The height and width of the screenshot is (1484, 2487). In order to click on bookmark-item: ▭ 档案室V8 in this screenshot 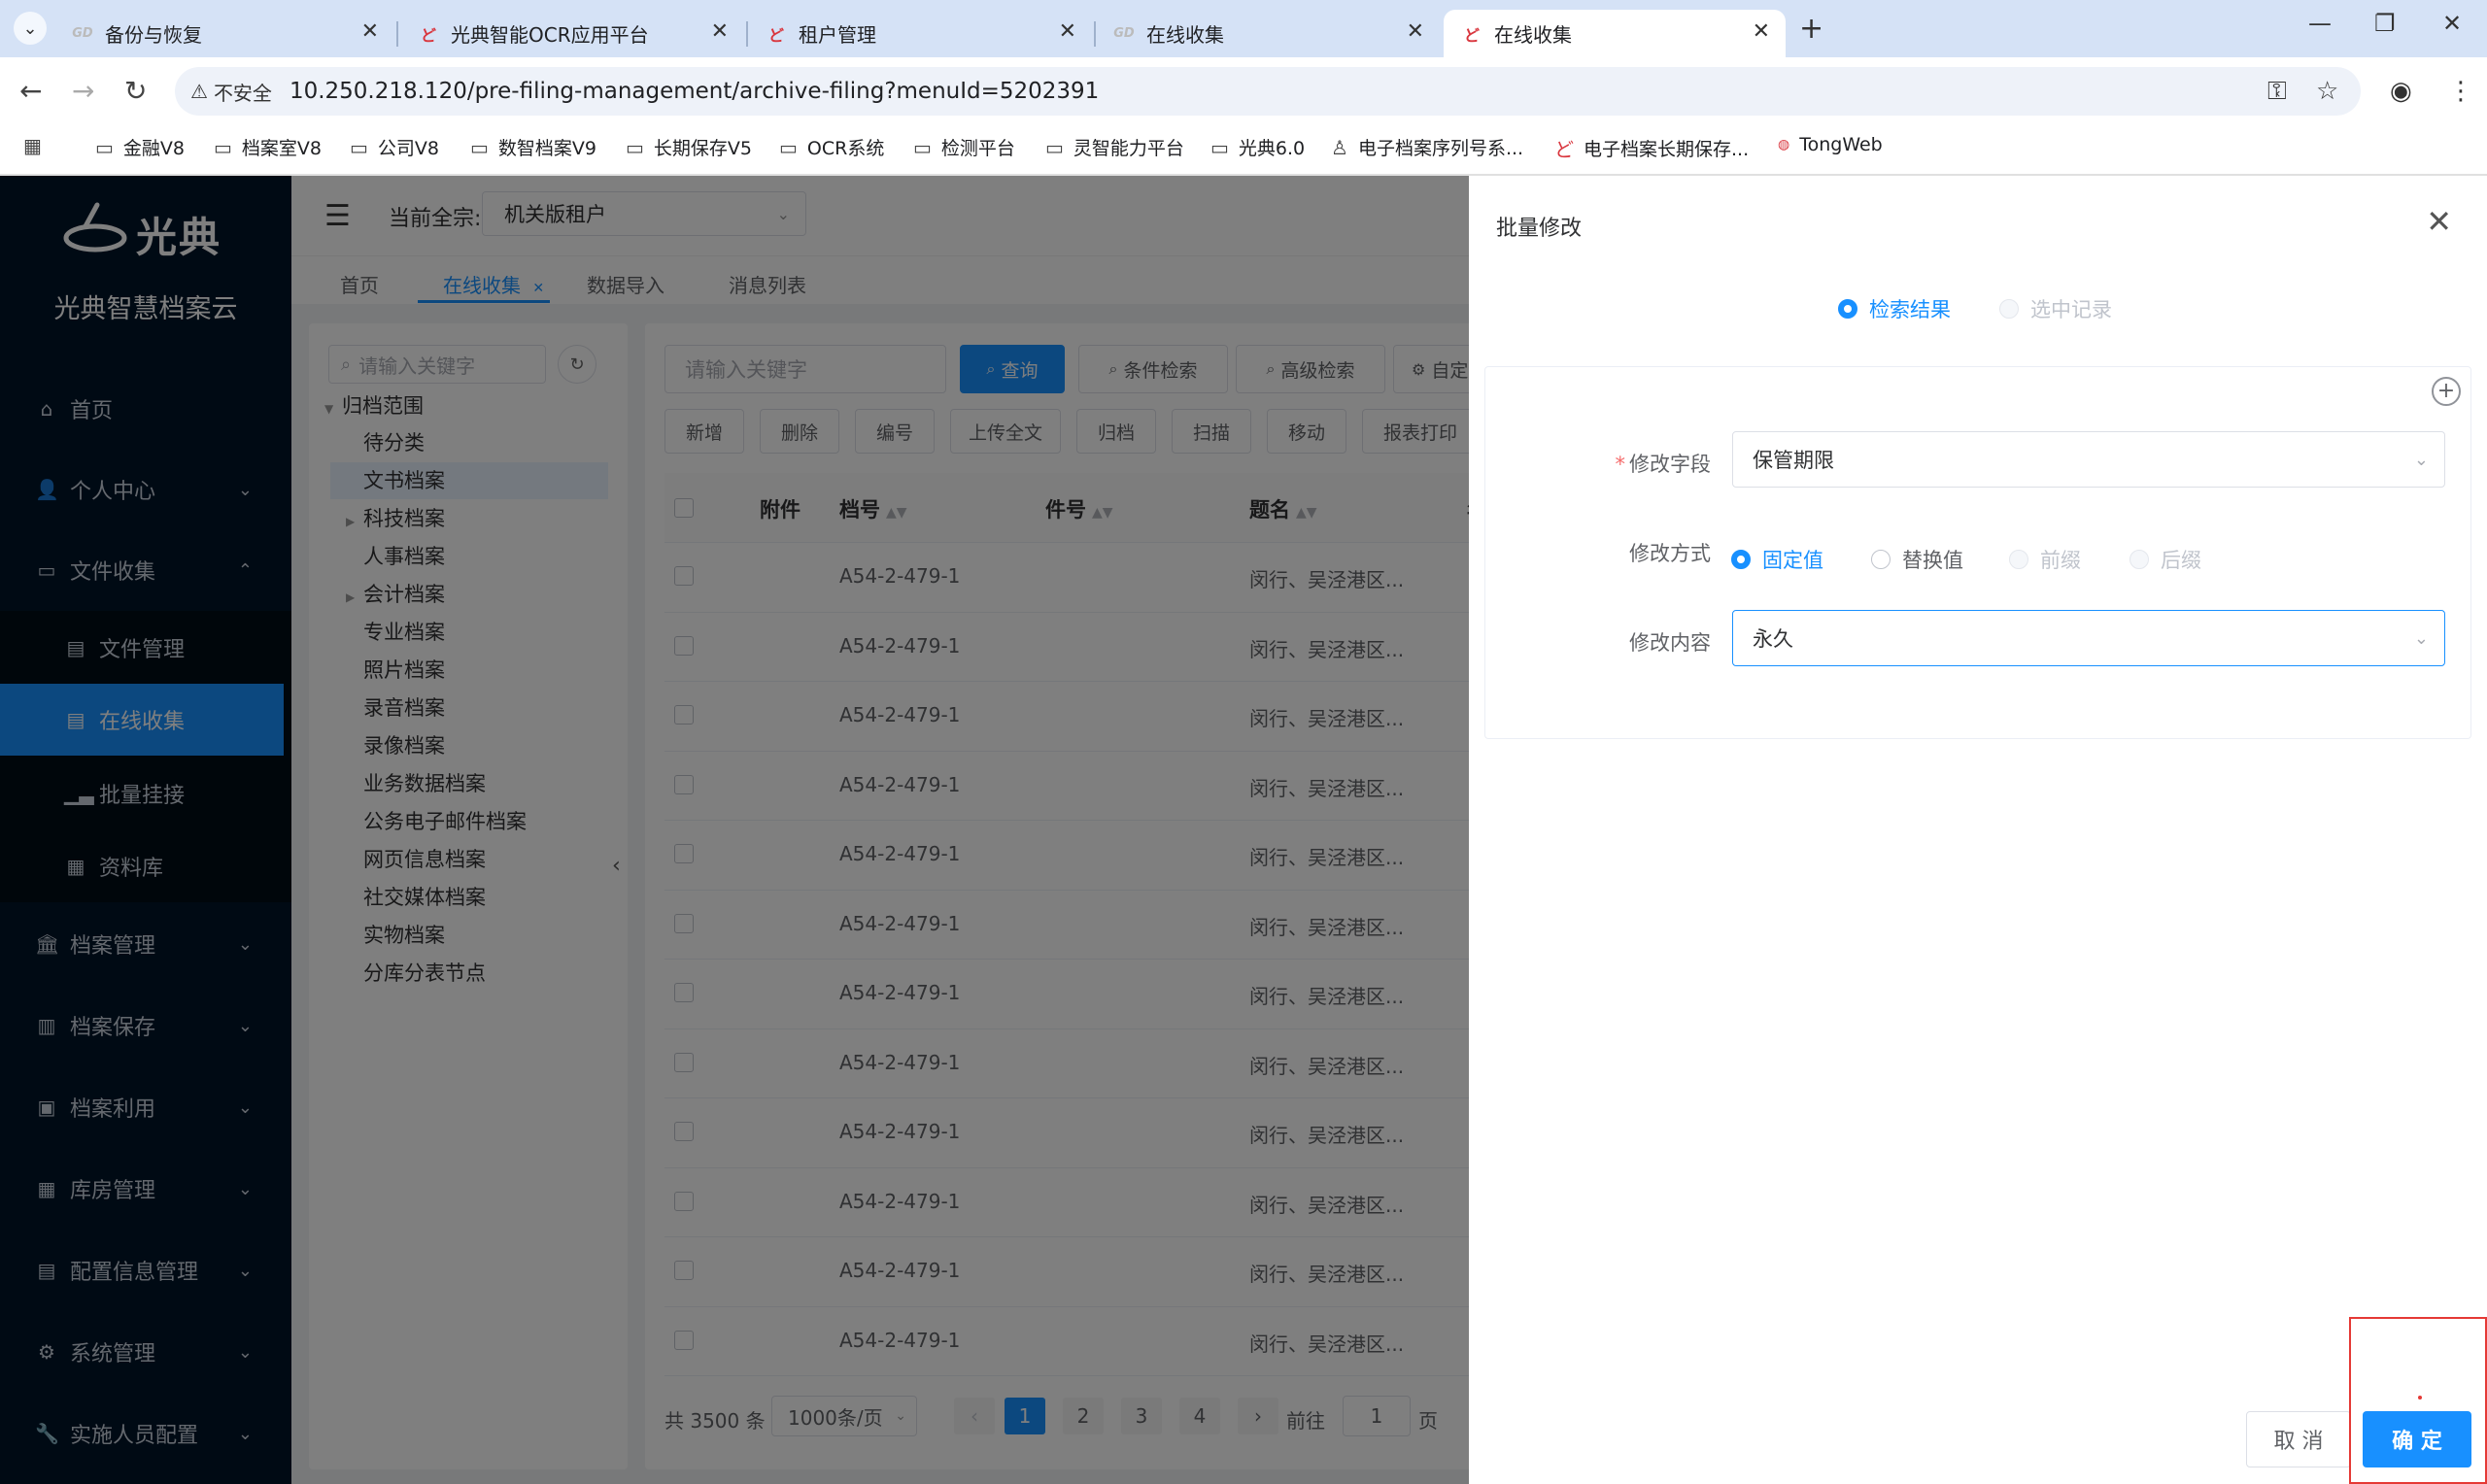, I will do `click(268, 147)`.